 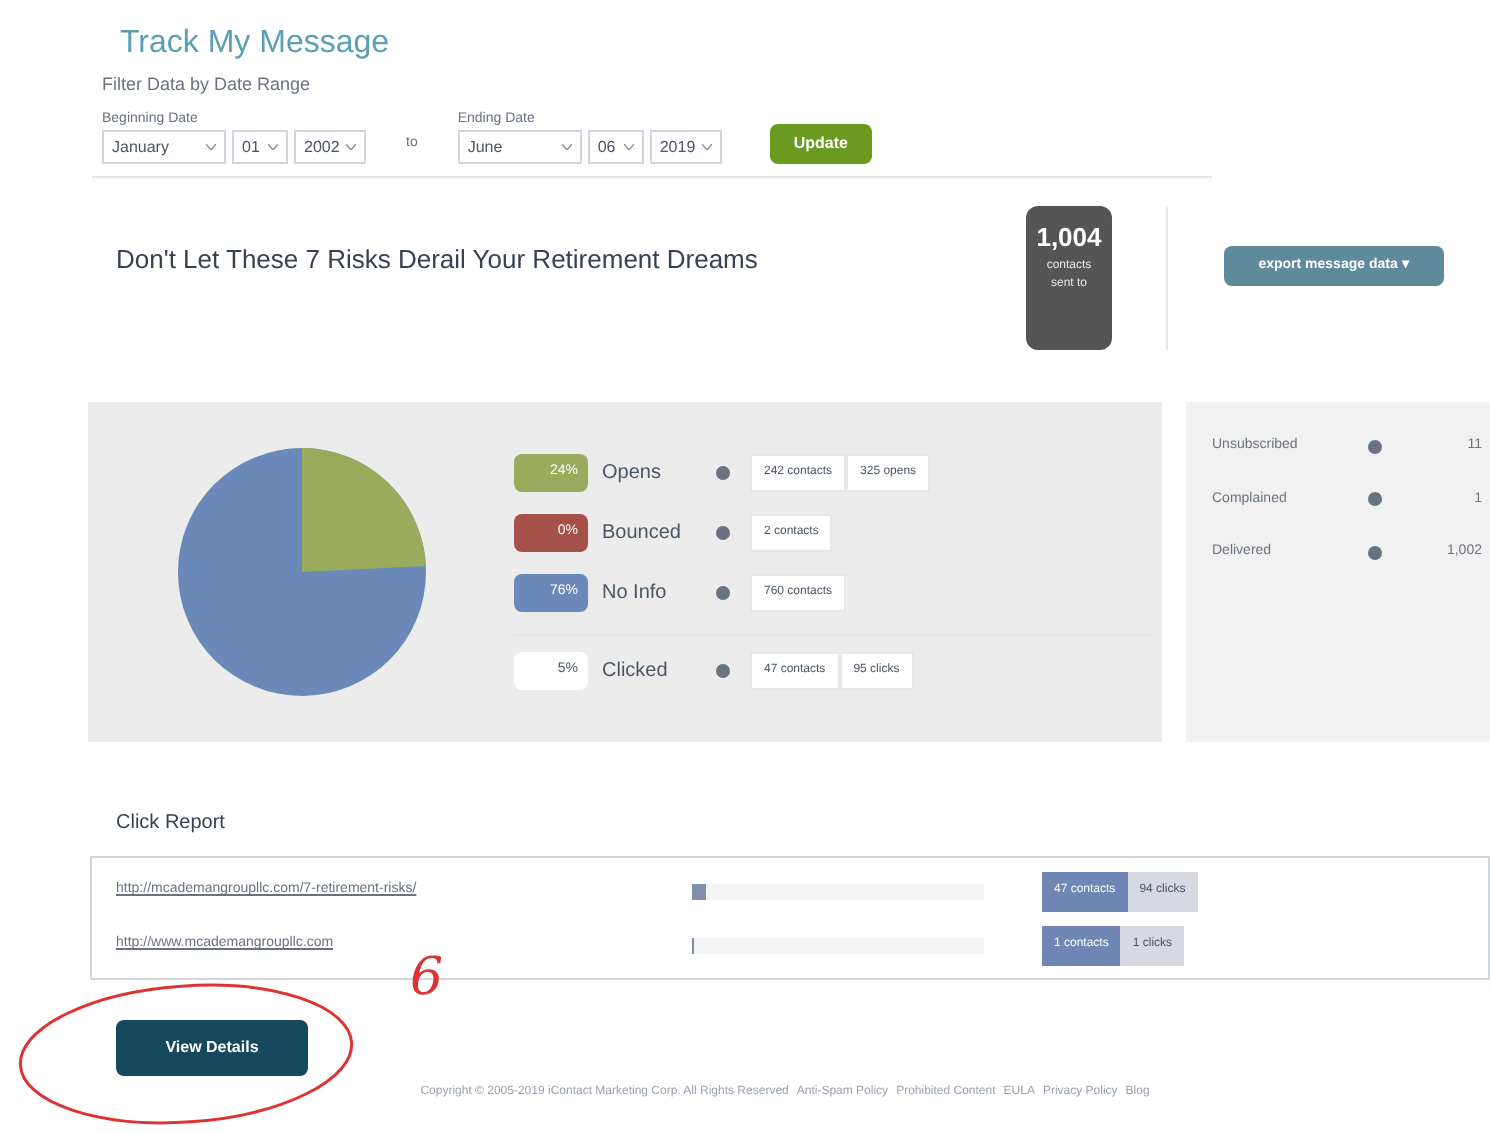 I want to click on select-field: January, so click(x=164, y=147).